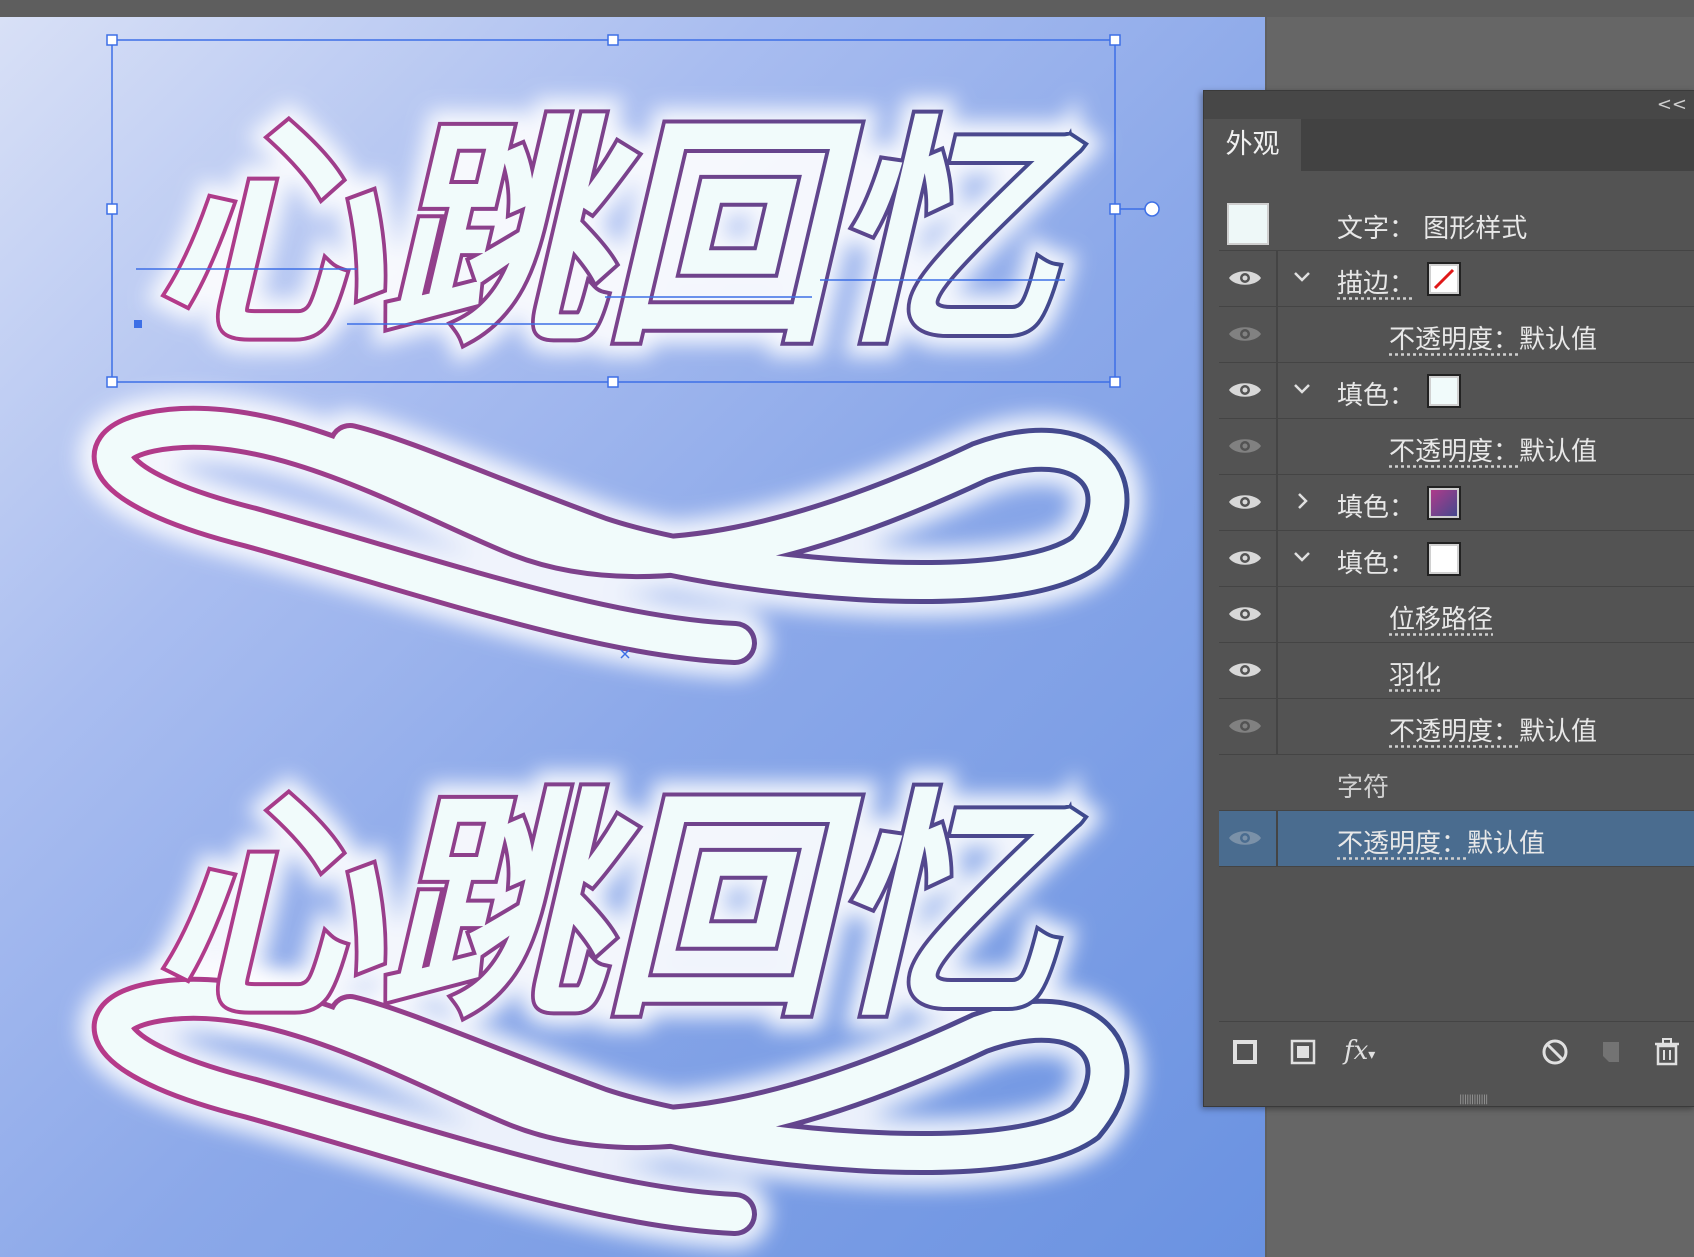 The width and height of the screenshot is (1694, 1257). Describe the element at coordinates (1444, 559) in the screenshot. I see `fill-swatch-white` at that location.